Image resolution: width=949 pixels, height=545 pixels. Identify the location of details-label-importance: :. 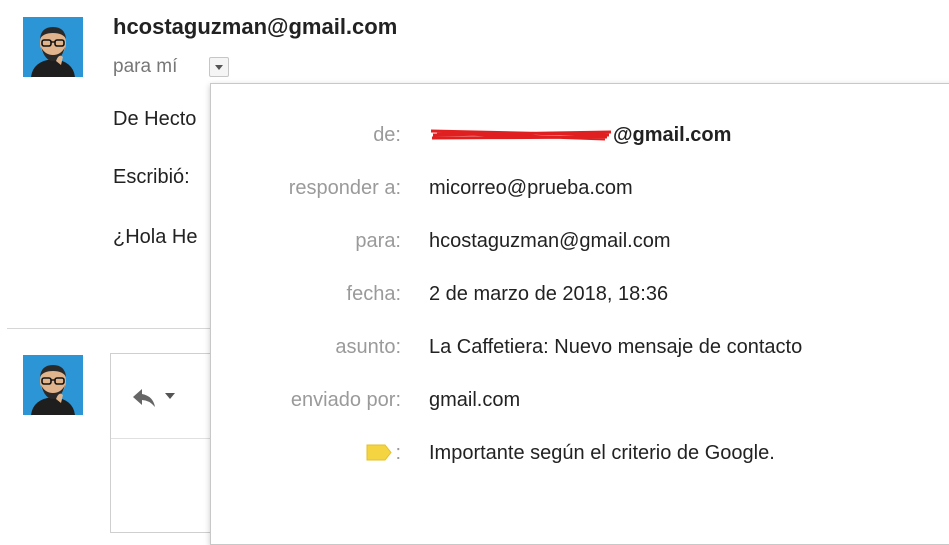
(383, 453).